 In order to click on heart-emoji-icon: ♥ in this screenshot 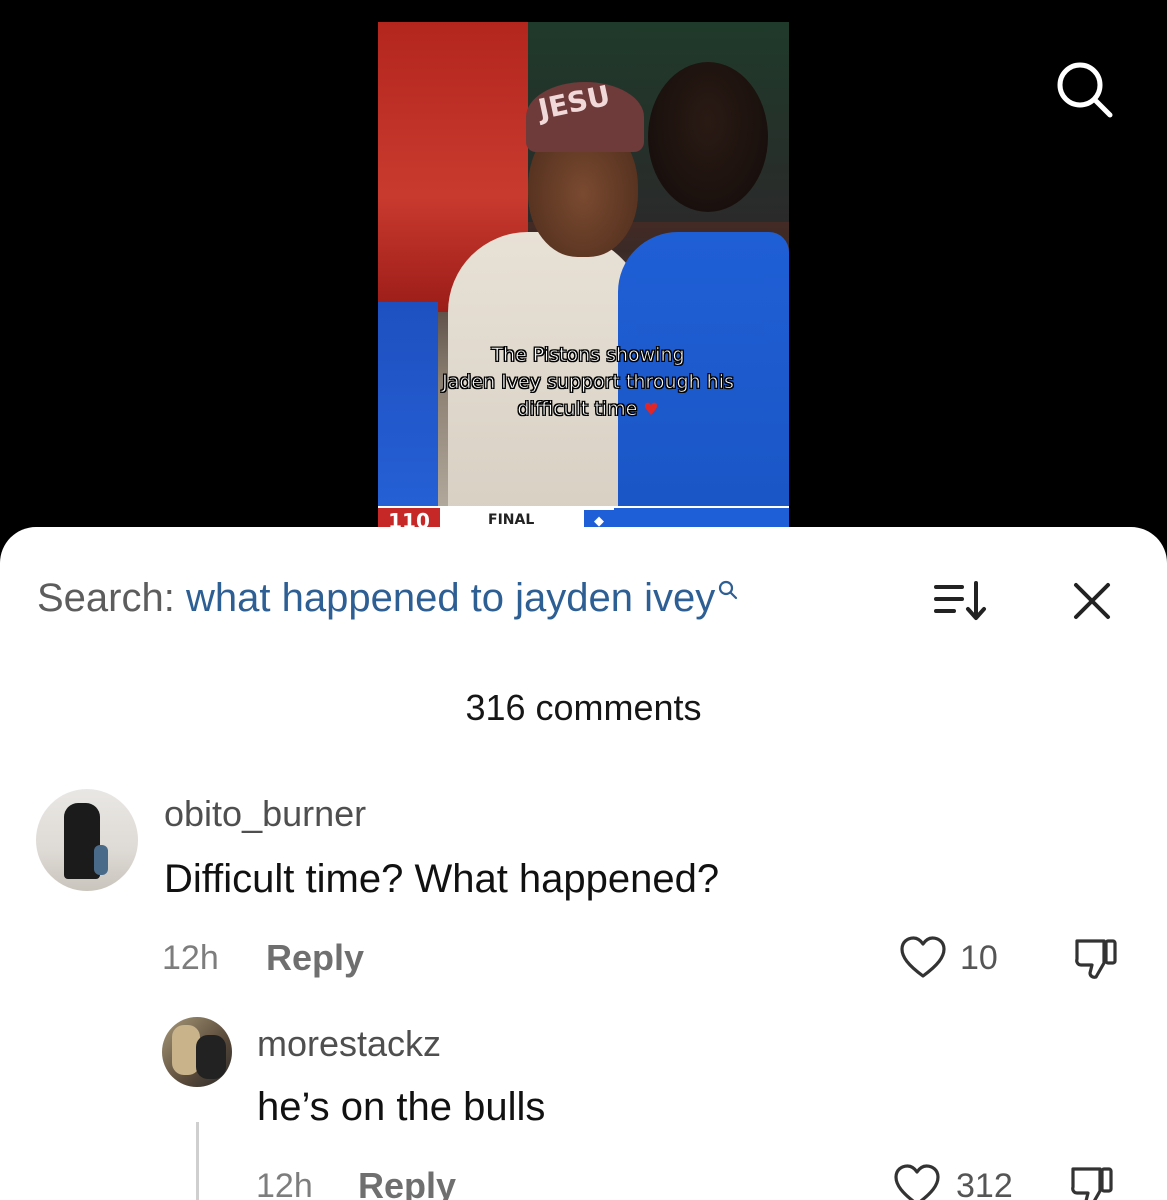, I will do `click(651, 410)`.